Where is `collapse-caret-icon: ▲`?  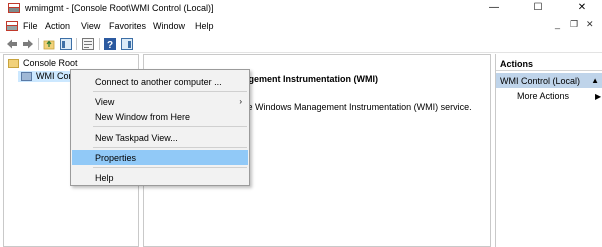 collapse-caret-icon: ▲ is located at coordinates (595, 80).